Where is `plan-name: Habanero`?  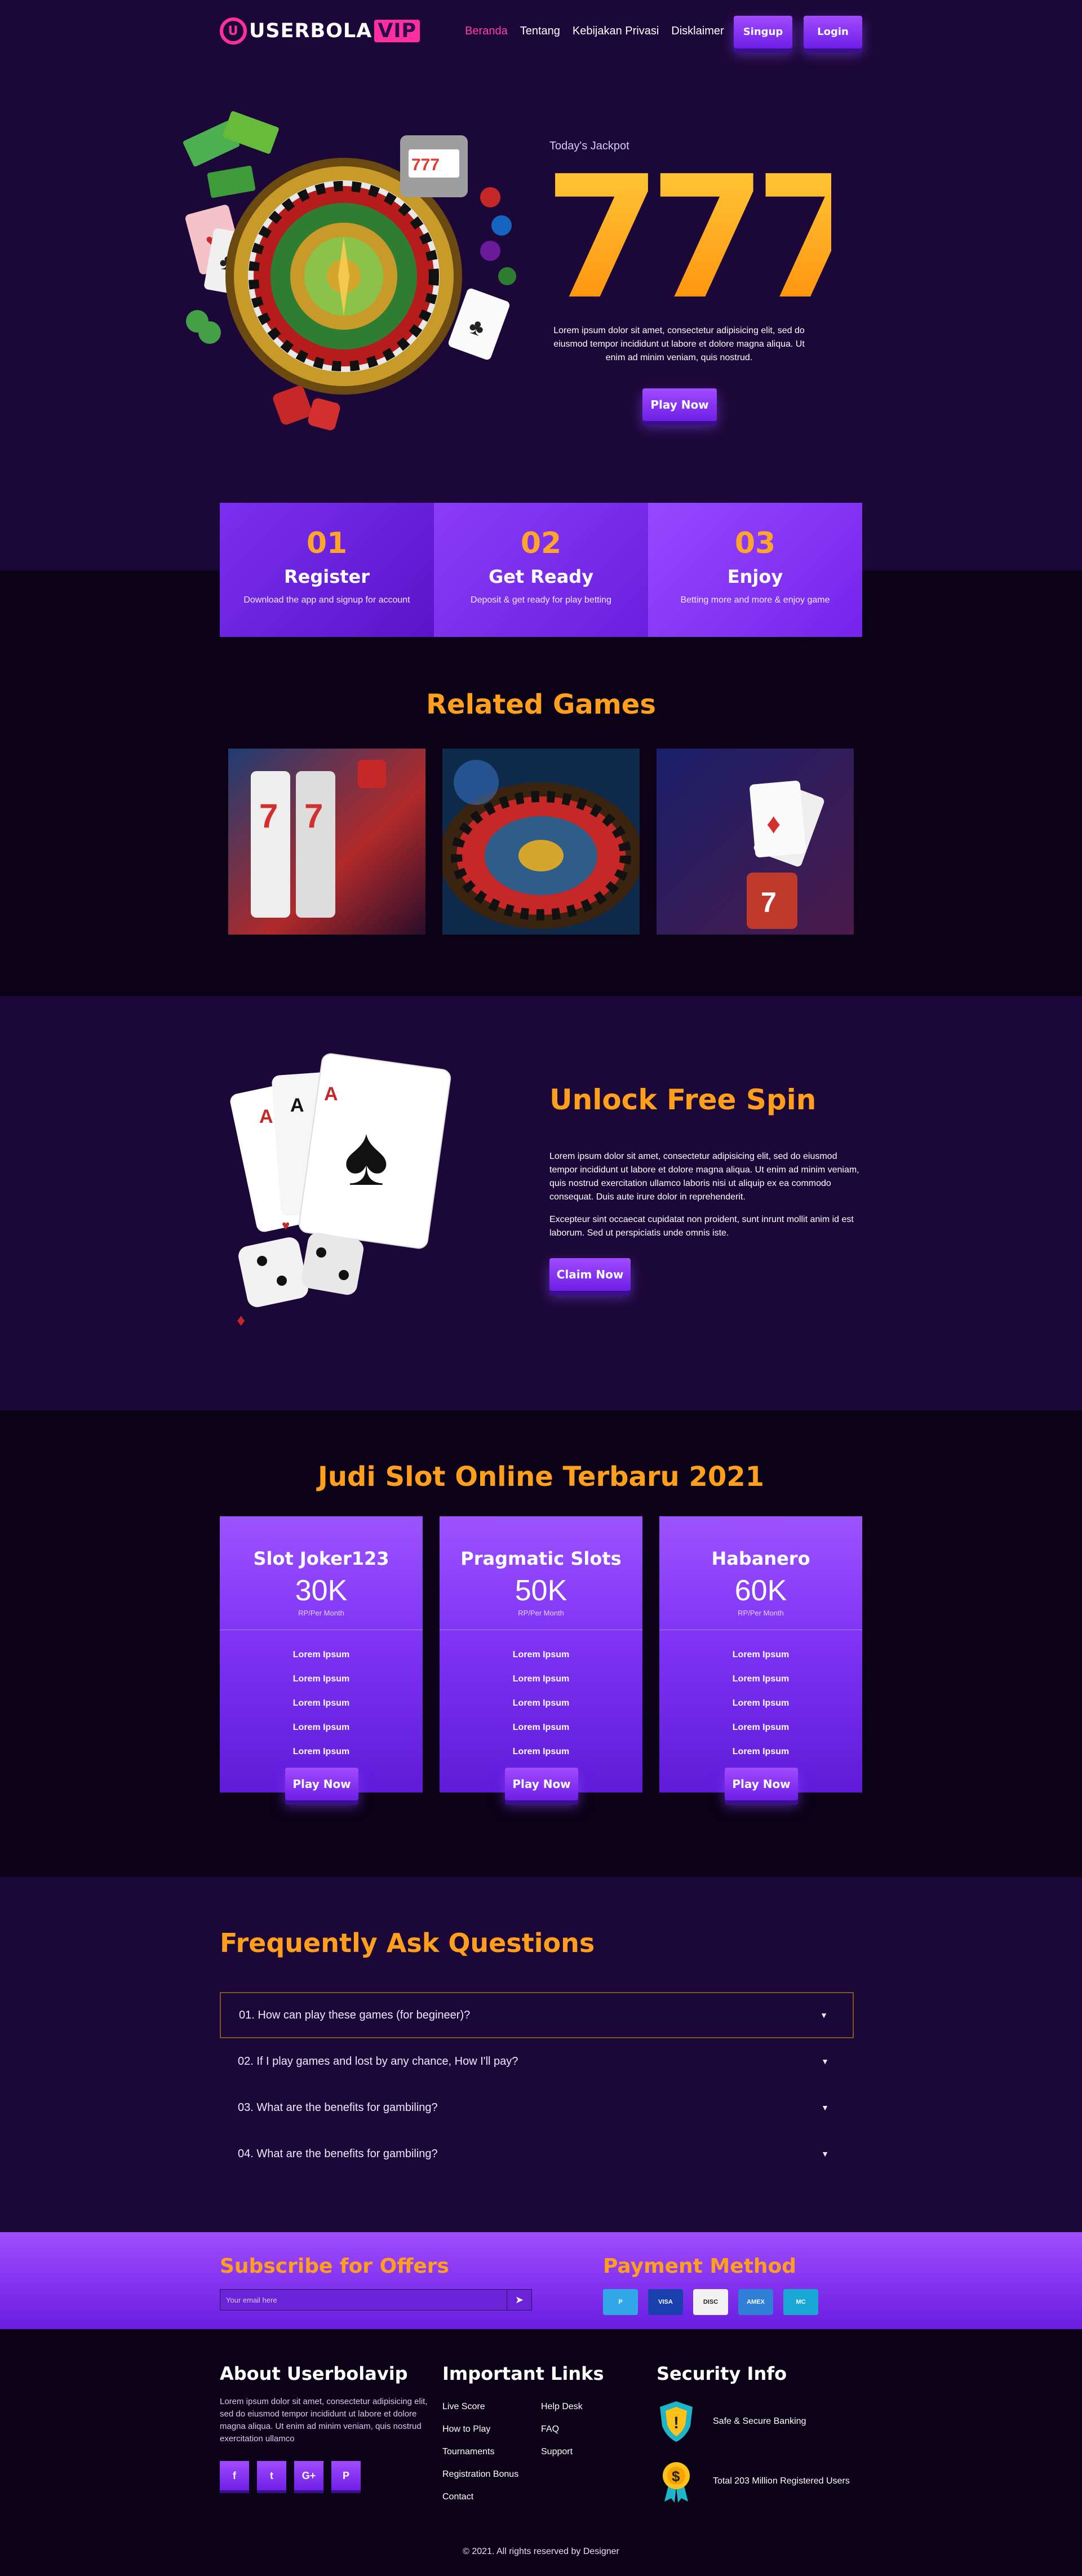
plan-name: Habanero is located at coordinates (761, 1558).